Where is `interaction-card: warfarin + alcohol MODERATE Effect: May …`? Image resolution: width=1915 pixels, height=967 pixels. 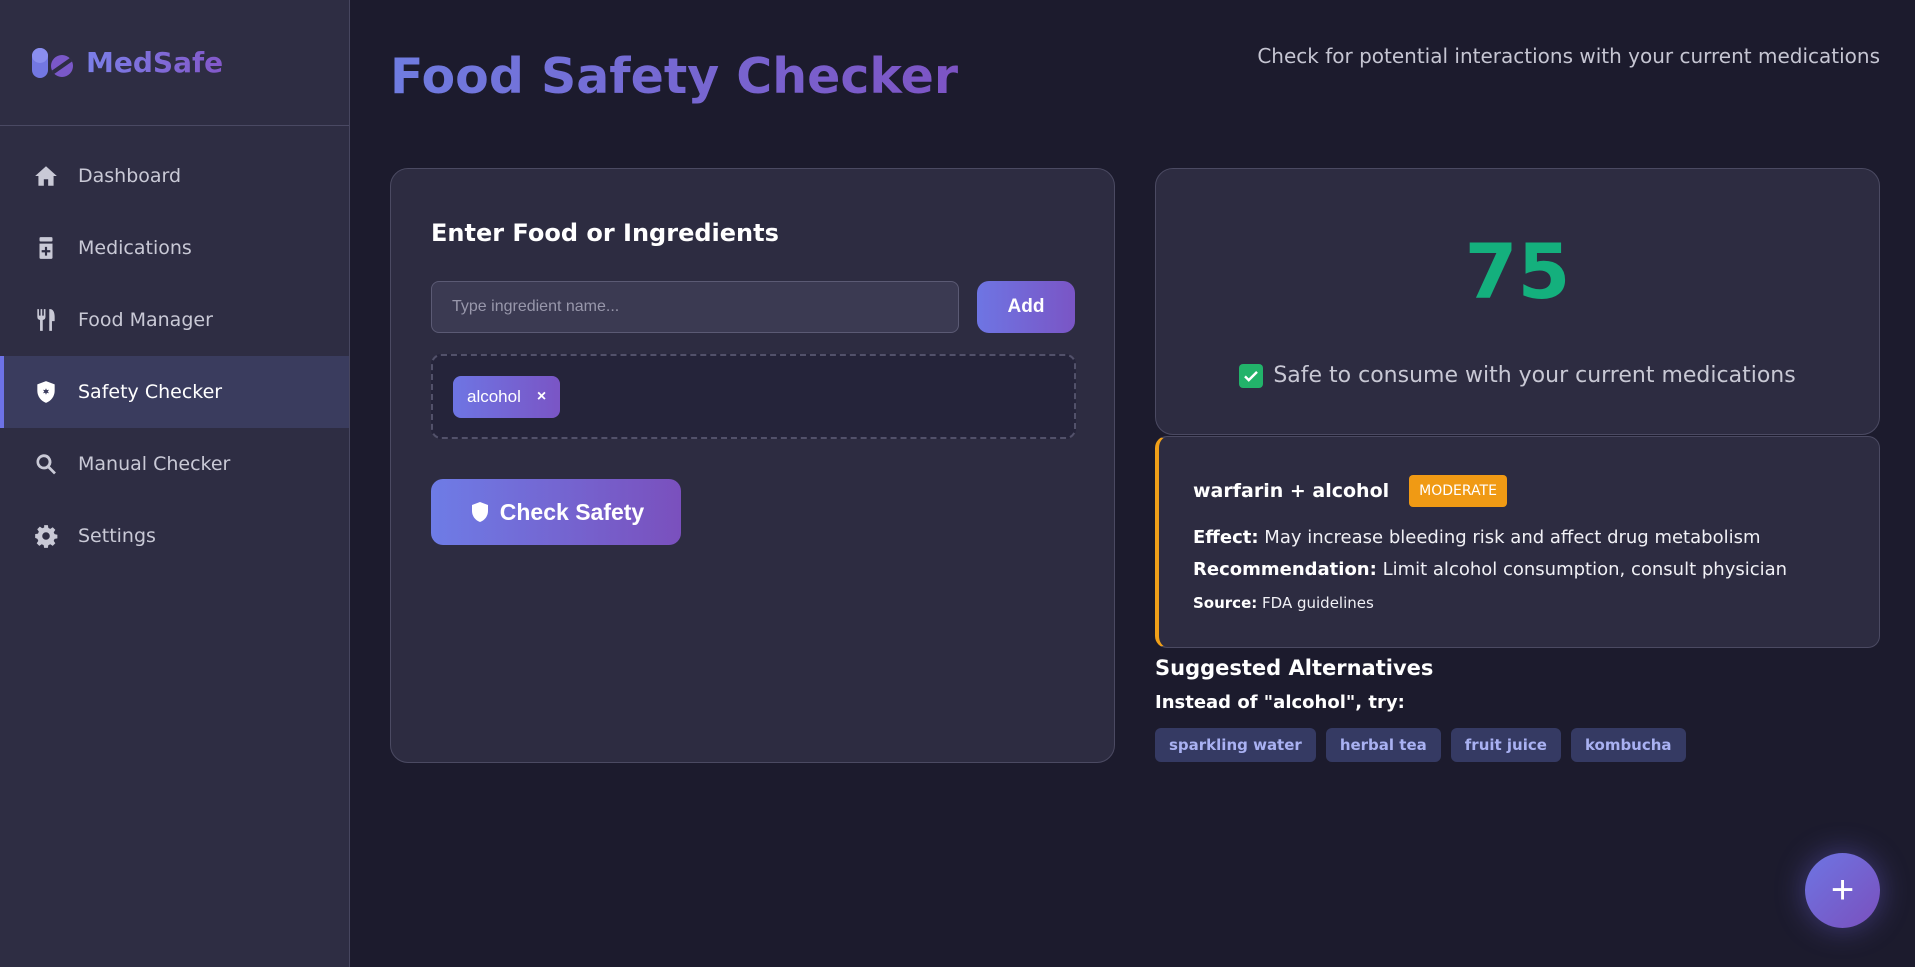
interaction-card: warfarin + alcohol MODERATE Effect: May … is located at coordinates (1517, 542).